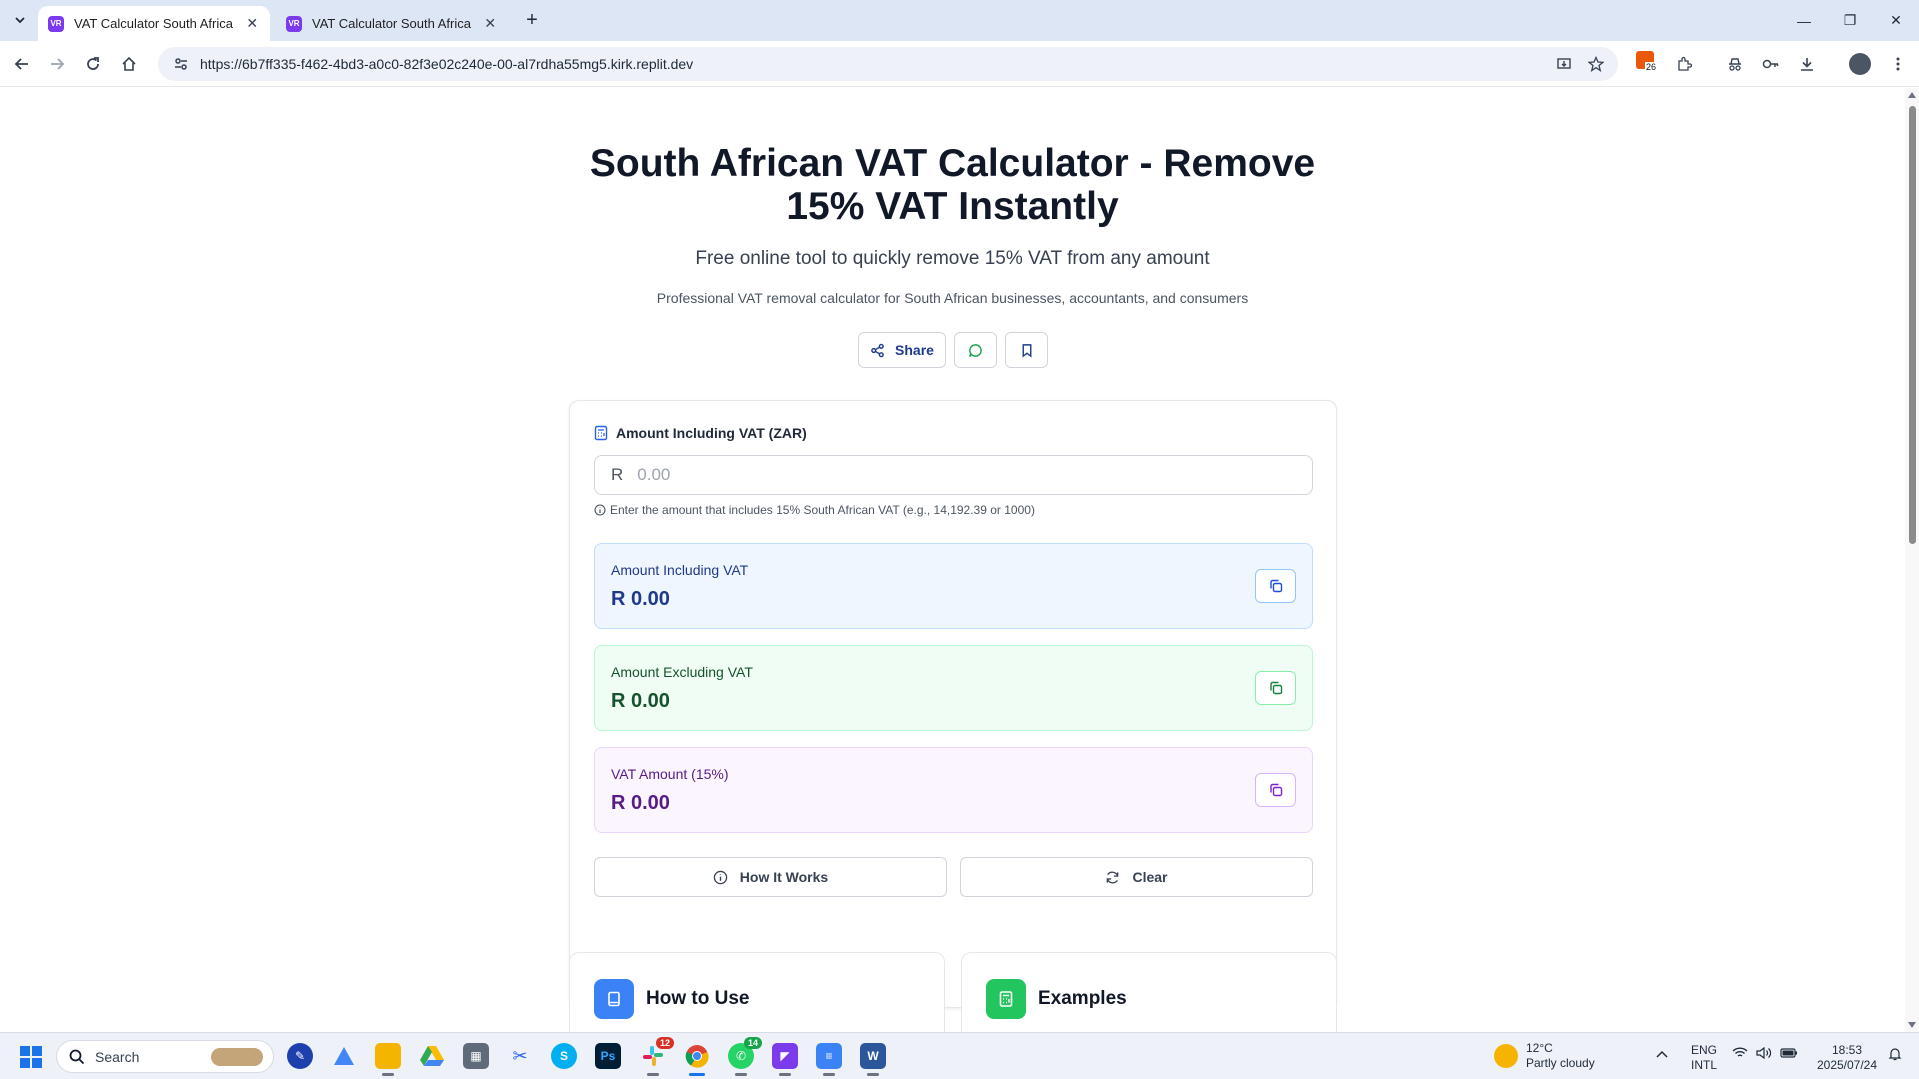  What do you see at coordinates (1684, 64) in the screenshot?
I see `extensions-puzzle-icon` at bounding box center [1684, 64].